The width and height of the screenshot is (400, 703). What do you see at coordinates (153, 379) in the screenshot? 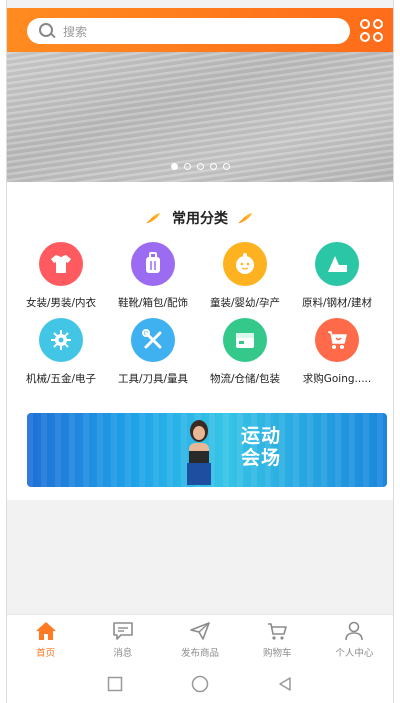
I see `category-label: 工具/刀具/量具` at bounding box center [153, 379].